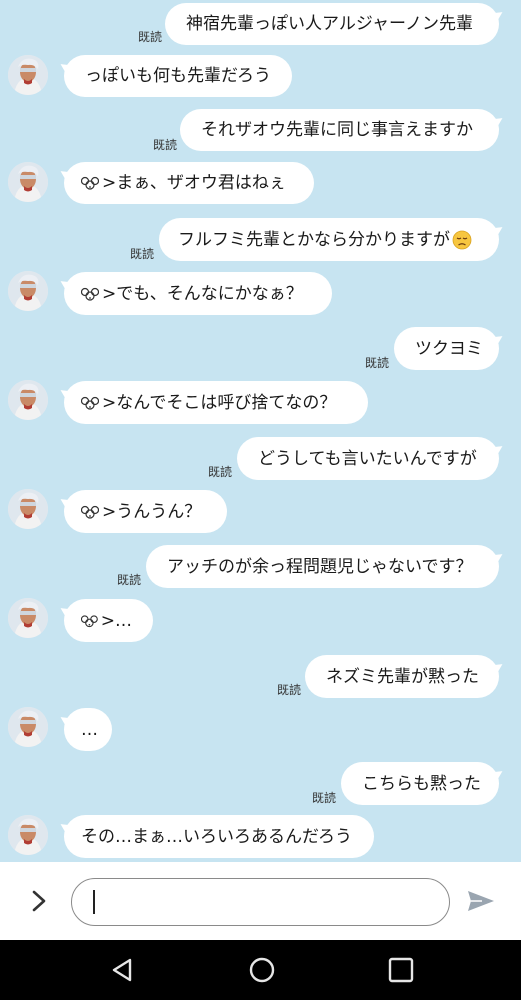  I want to click on message-bubble-incoming: >でも、そんなにかなぁ？, so click(198, 293).